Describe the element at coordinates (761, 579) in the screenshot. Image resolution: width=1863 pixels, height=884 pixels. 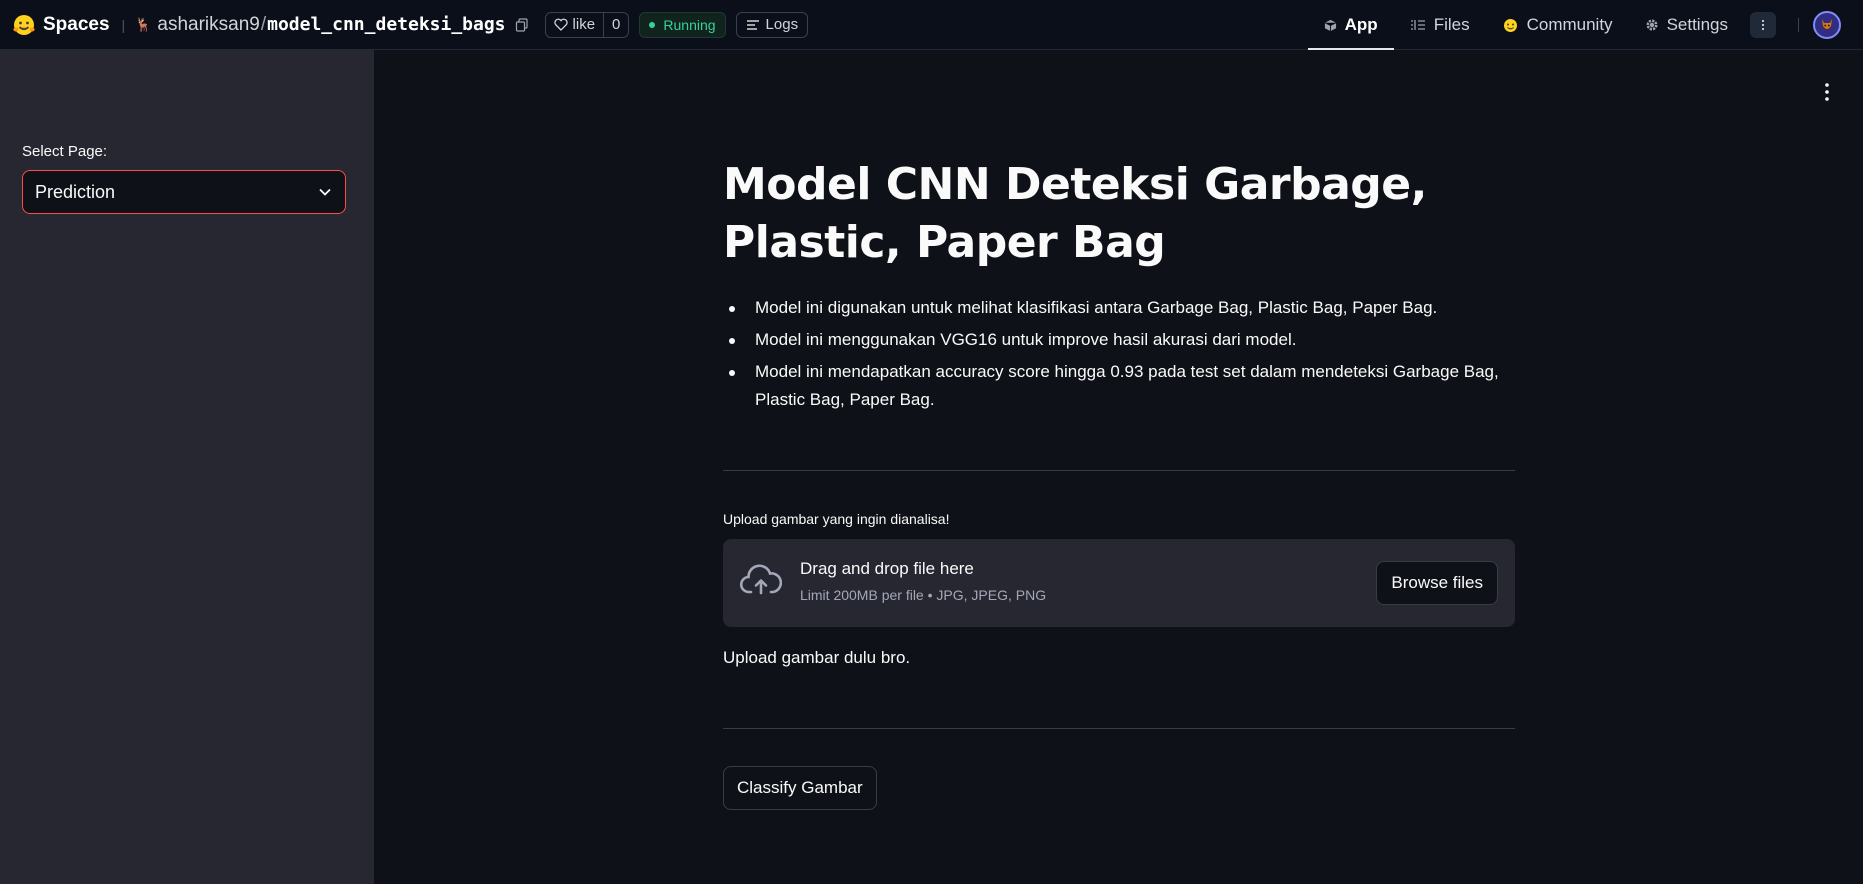
I see `cloud-upload-icon` at that location.